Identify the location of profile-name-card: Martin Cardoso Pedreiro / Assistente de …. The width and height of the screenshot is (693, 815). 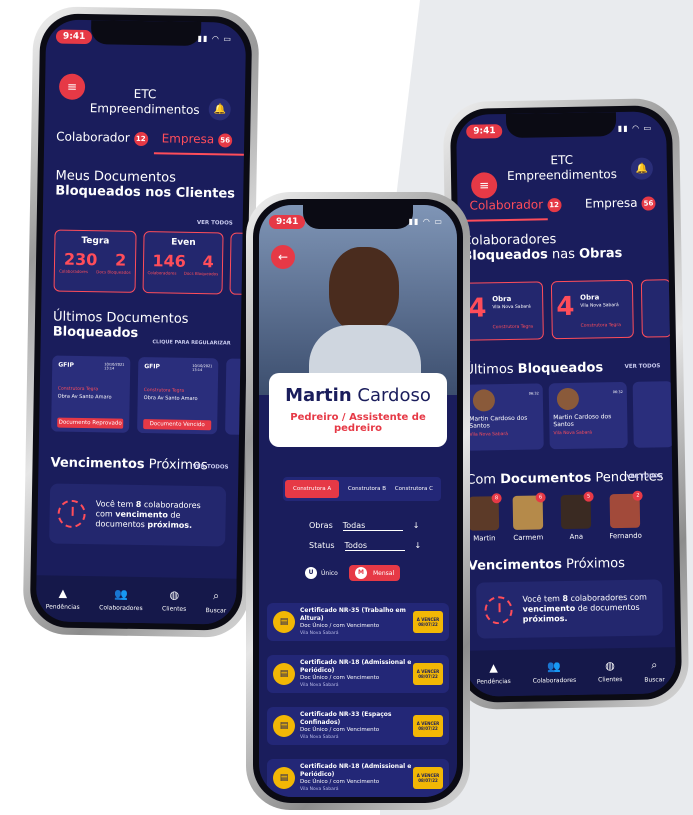
(358, 410).